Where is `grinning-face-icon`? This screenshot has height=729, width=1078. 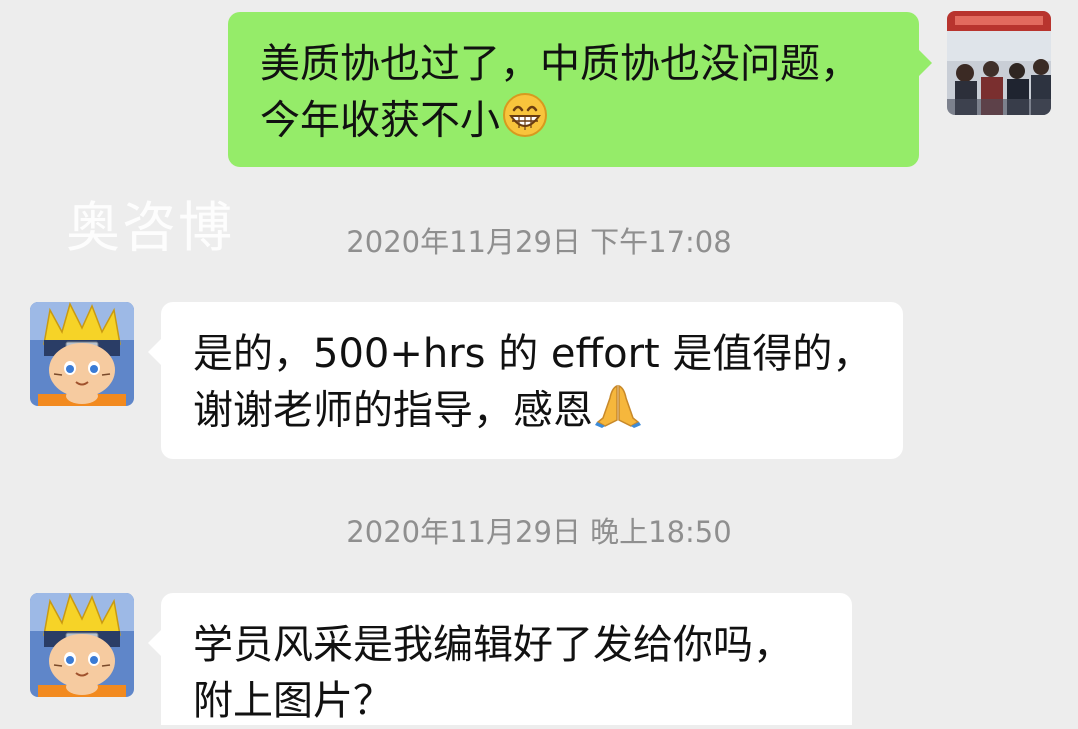
grinning-face-icon is located at coordinates (525, 122).